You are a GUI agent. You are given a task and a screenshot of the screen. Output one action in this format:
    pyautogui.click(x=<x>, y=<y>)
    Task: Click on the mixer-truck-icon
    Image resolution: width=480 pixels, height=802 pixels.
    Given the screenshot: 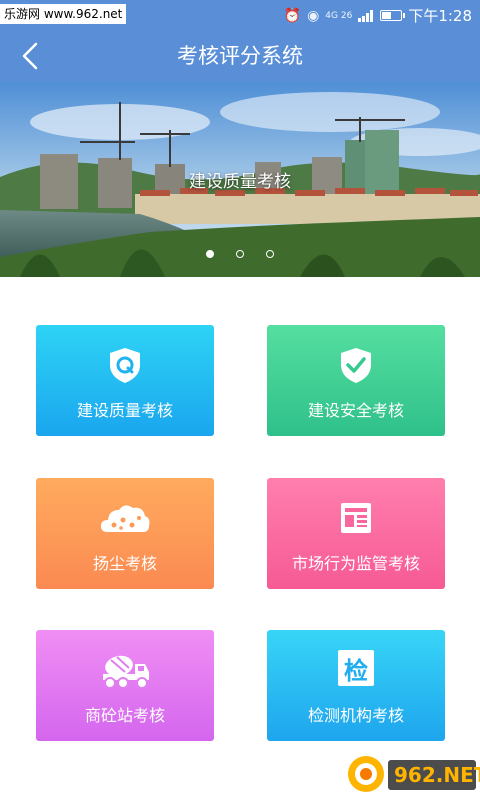 What is the action you would take?
    pyautogui.click(x=126, y=672)
    